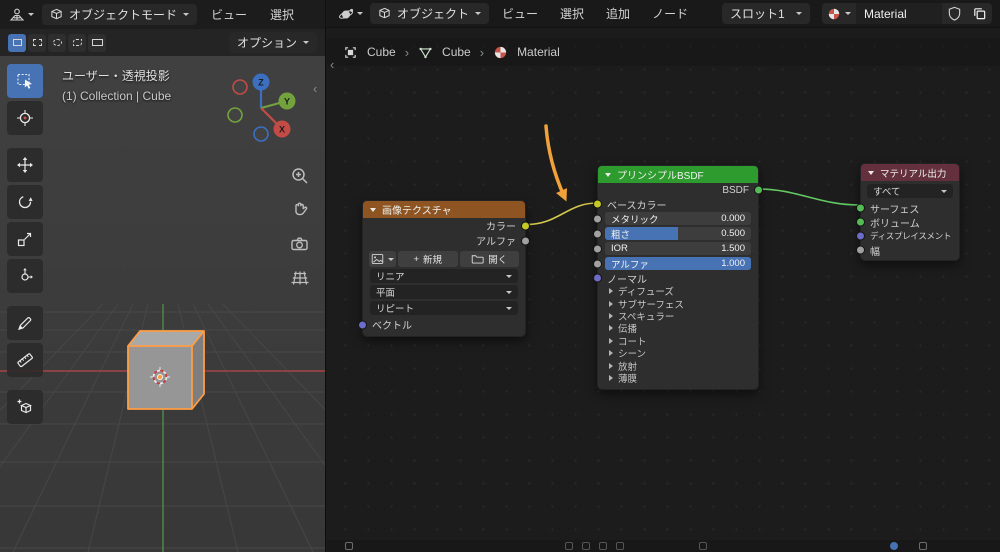 Image resolution: width=1000 pixels, height=552 pixels. What do you see at coordinates (300, 278) in the screenshot?
I see `projection-toggle-button` at bounding box center [300, 278].